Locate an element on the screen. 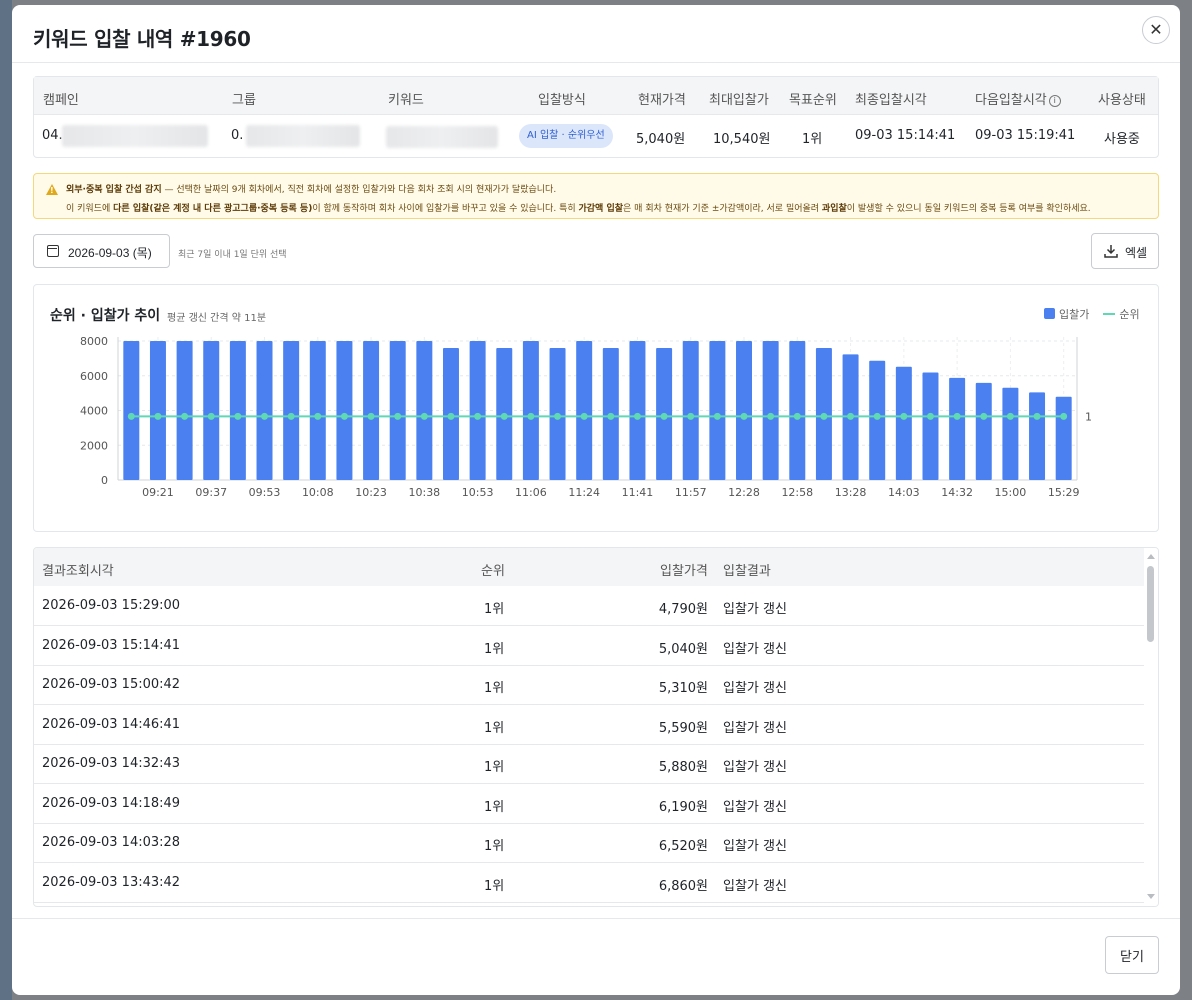  row-price: 5,310원 is located at coordinates (683, 688).